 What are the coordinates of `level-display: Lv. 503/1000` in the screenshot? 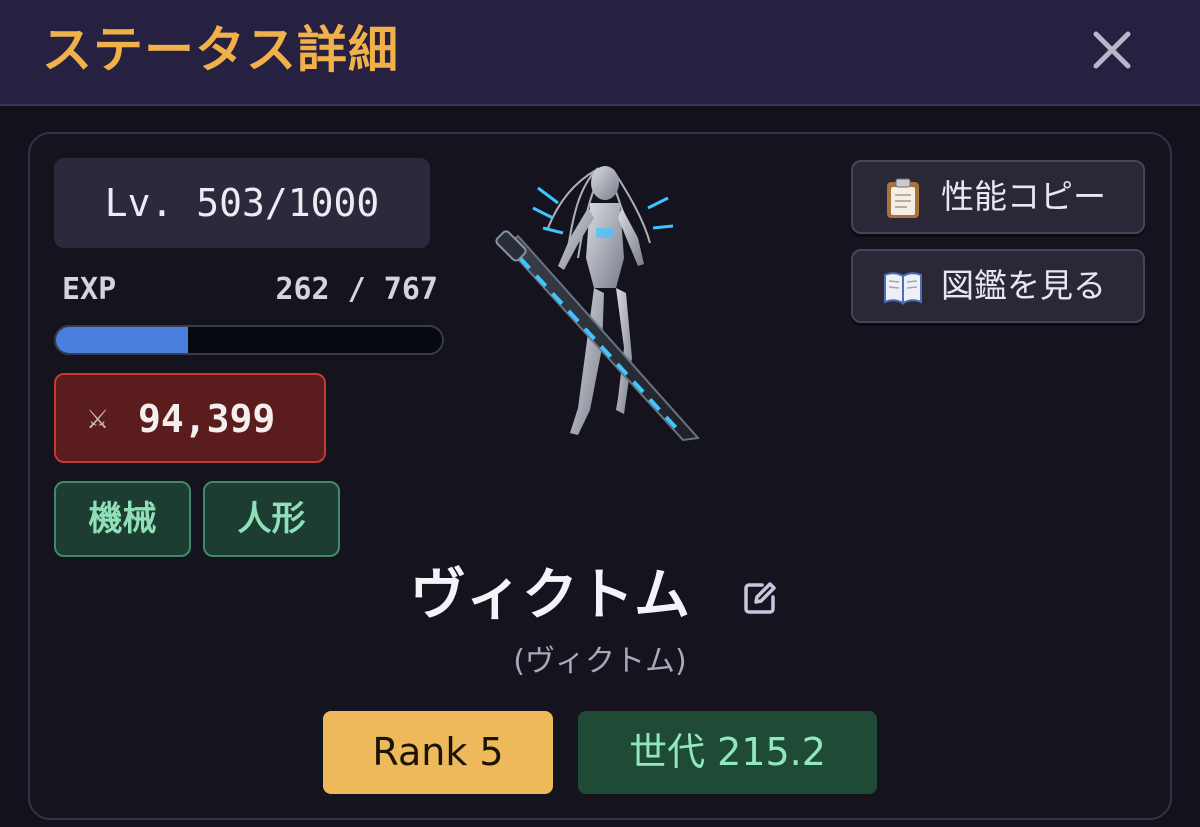 It's located at (242, 203).